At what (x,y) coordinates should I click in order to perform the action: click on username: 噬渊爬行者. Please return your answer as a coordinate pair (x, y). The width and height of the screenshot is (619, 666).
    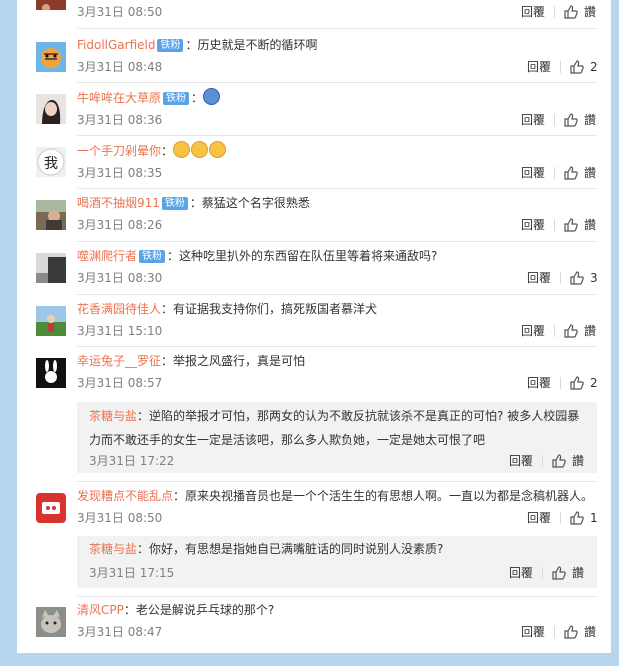
    Looking at the image, I should click on (107, 256).